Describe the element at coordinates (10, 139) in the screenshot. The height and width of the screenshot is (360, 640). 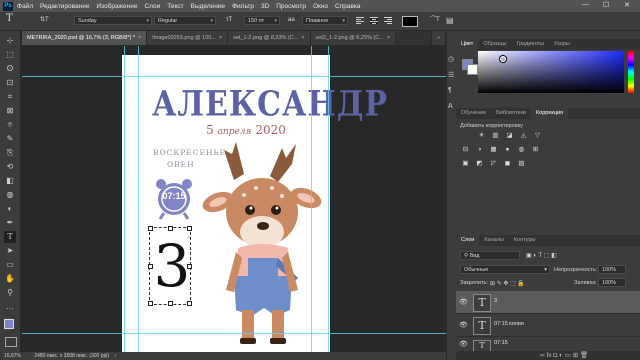
I see `brush-tool-icon: ✎` at that location.